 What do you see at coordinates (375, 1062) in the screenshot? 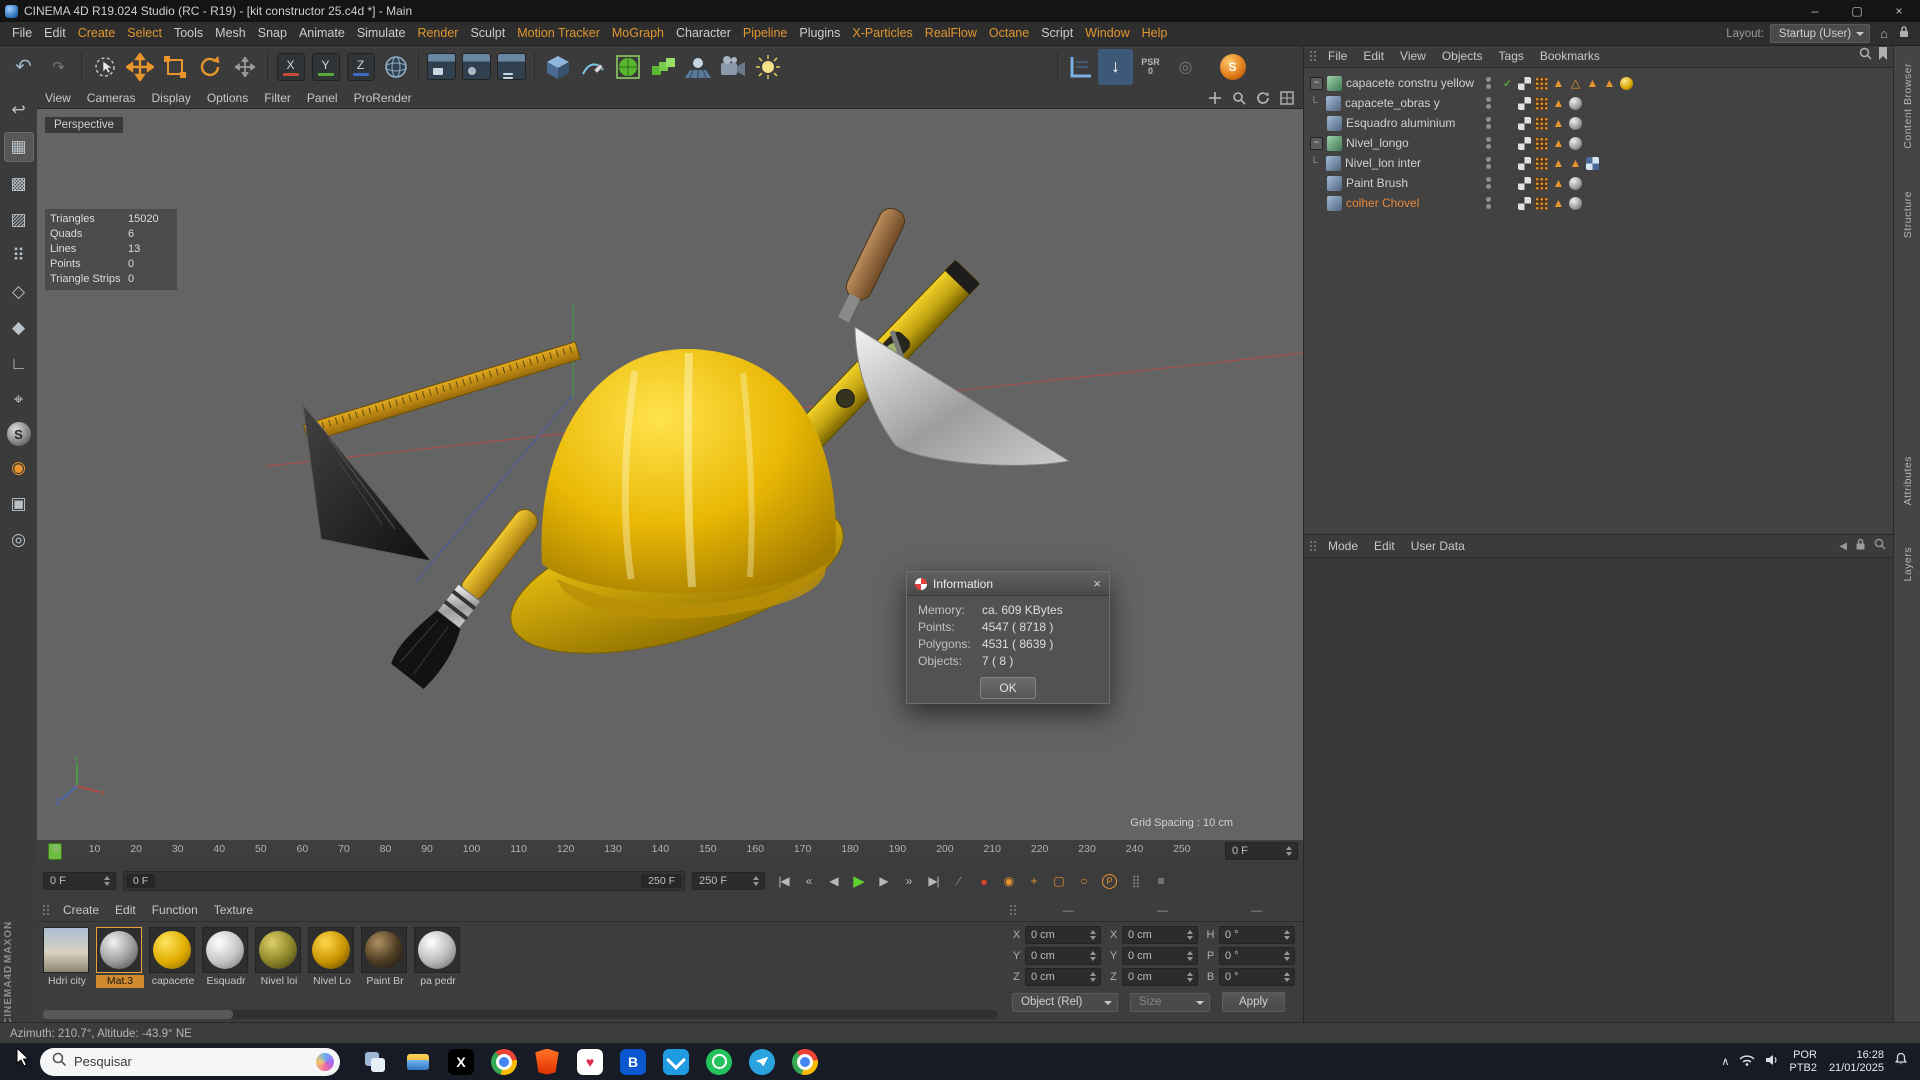
I see `task-view-icon` at bounding box center [375, 1062].